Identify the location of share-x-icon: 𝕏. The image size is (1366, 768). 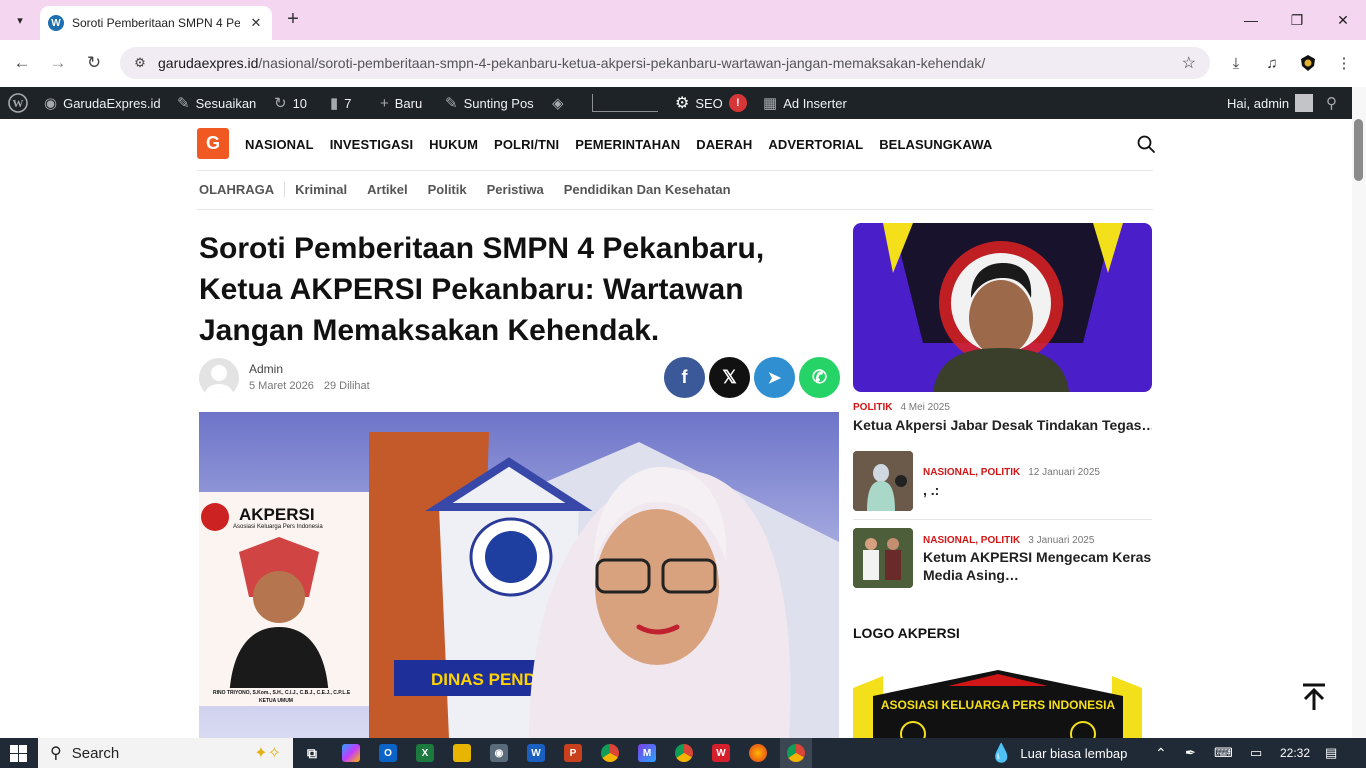
(729, 377).